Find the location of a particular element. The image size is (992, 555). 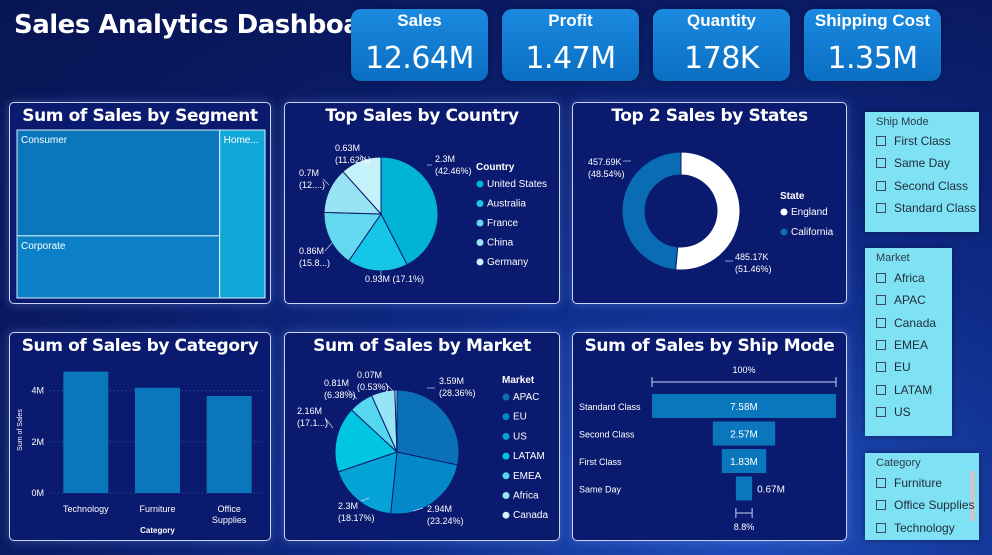

data-label: 0.67M is located at coordinates (771, 490).